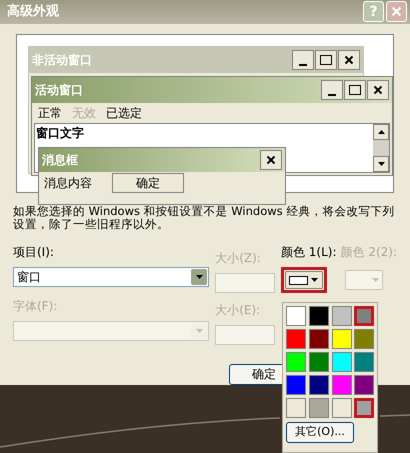 This screenshot has width=410, height=453. Describe the element at coordinates (381, 132) in the screenshot. I see `up-arrow-icon` at that location.